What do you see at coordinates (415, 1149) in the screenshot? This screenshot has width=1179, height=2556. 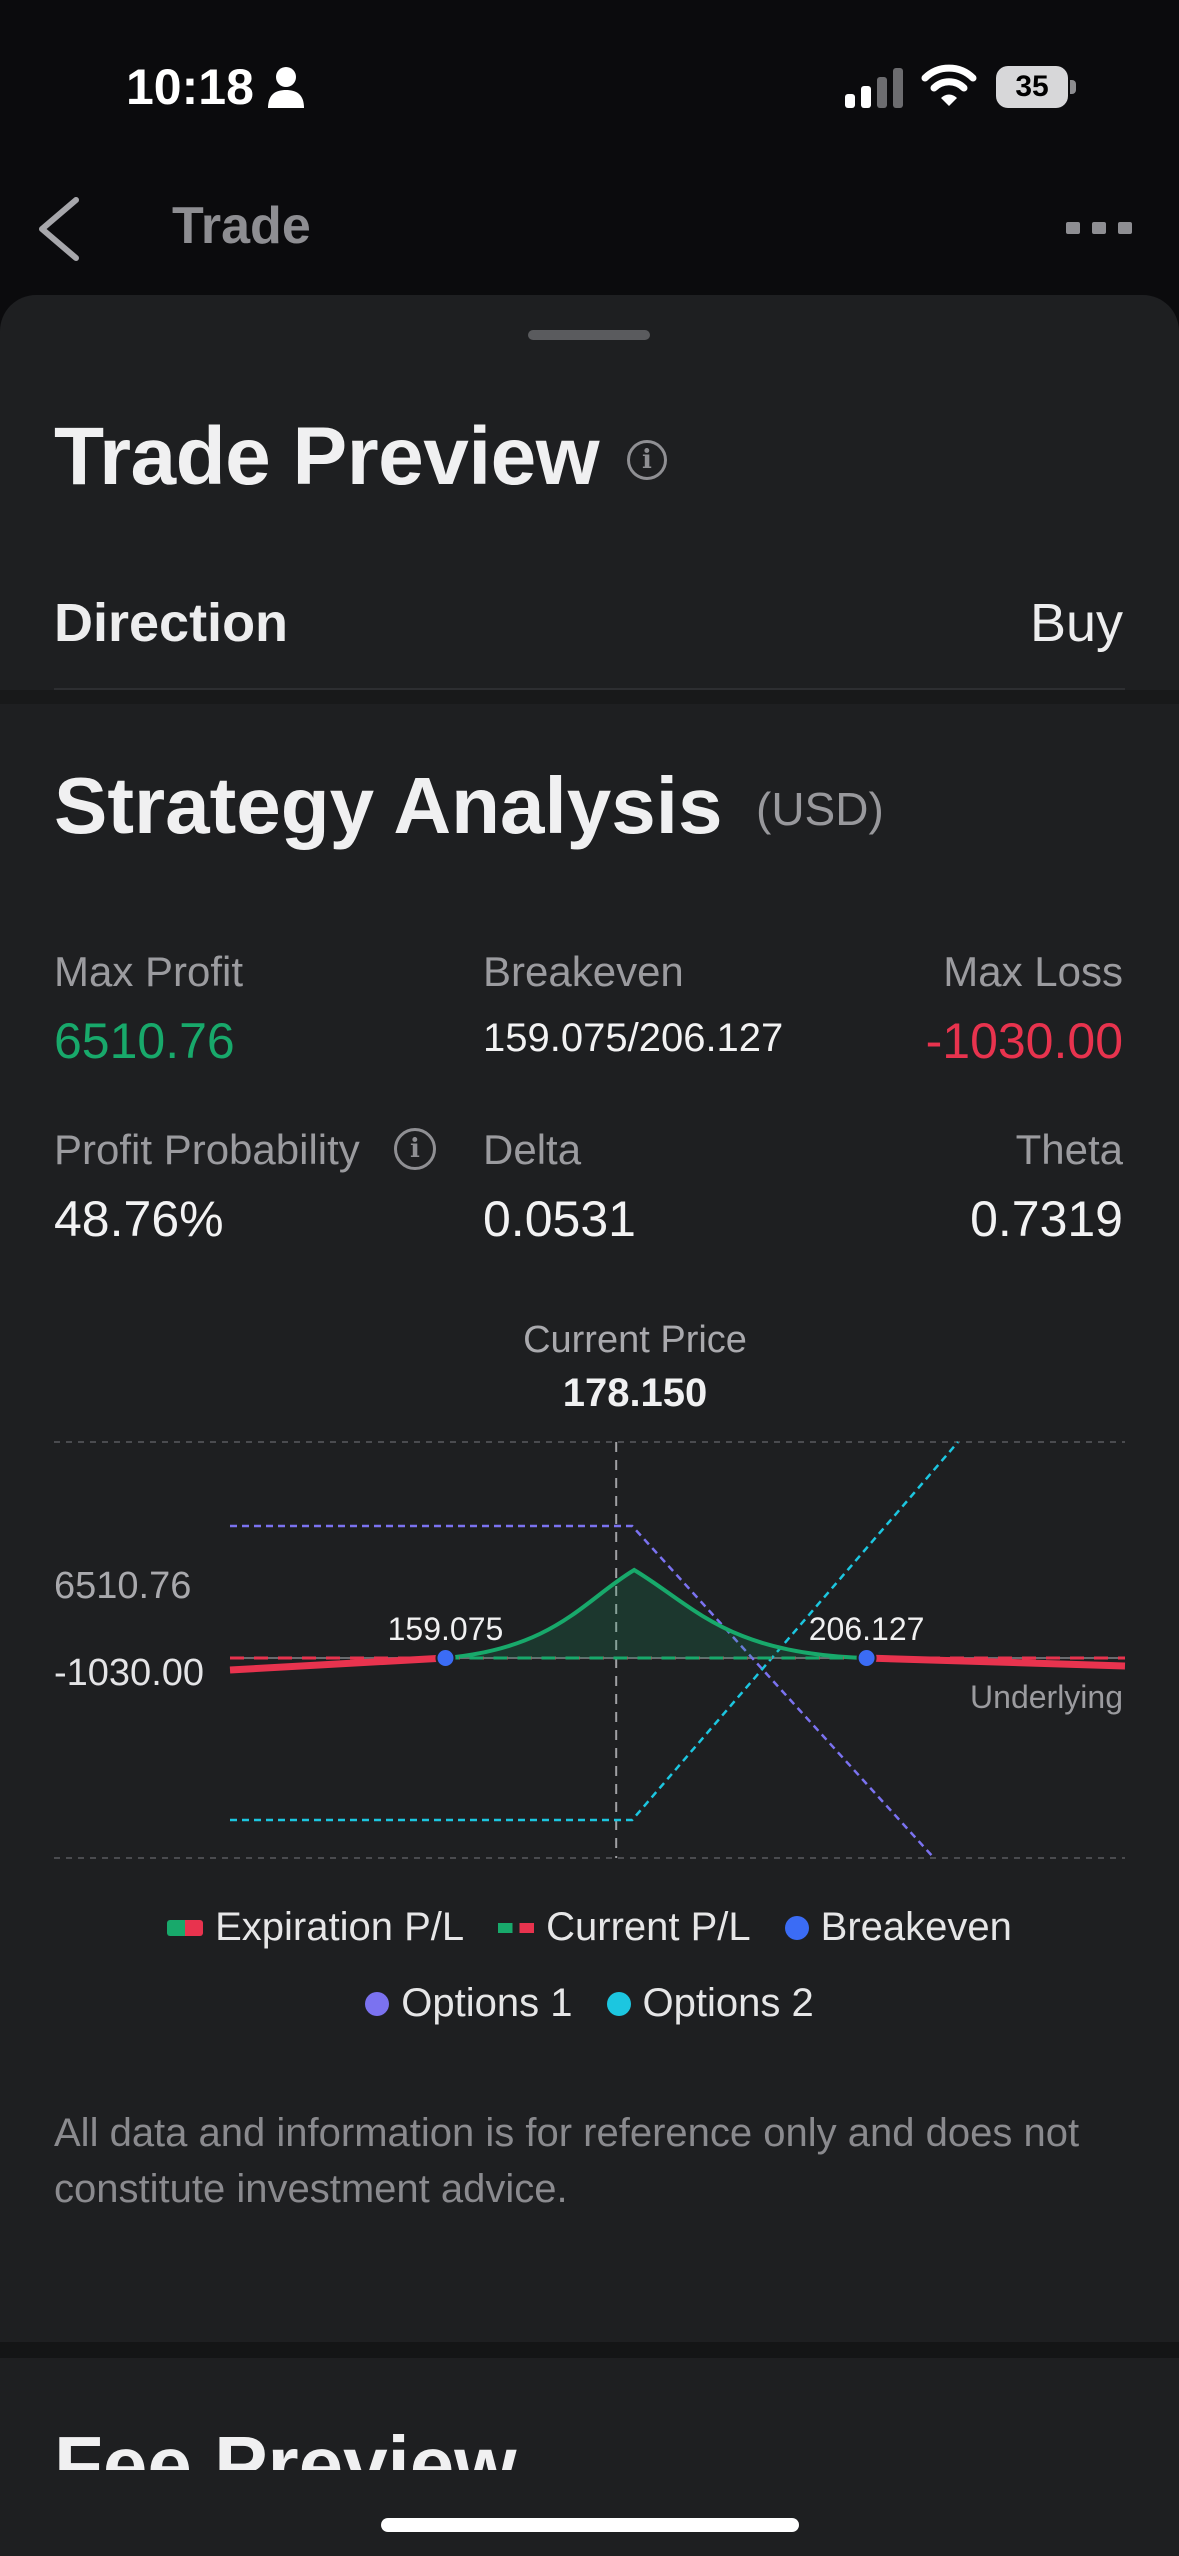 I see `profit-probability-info-icon: i` at bounding box center [415, 1149].